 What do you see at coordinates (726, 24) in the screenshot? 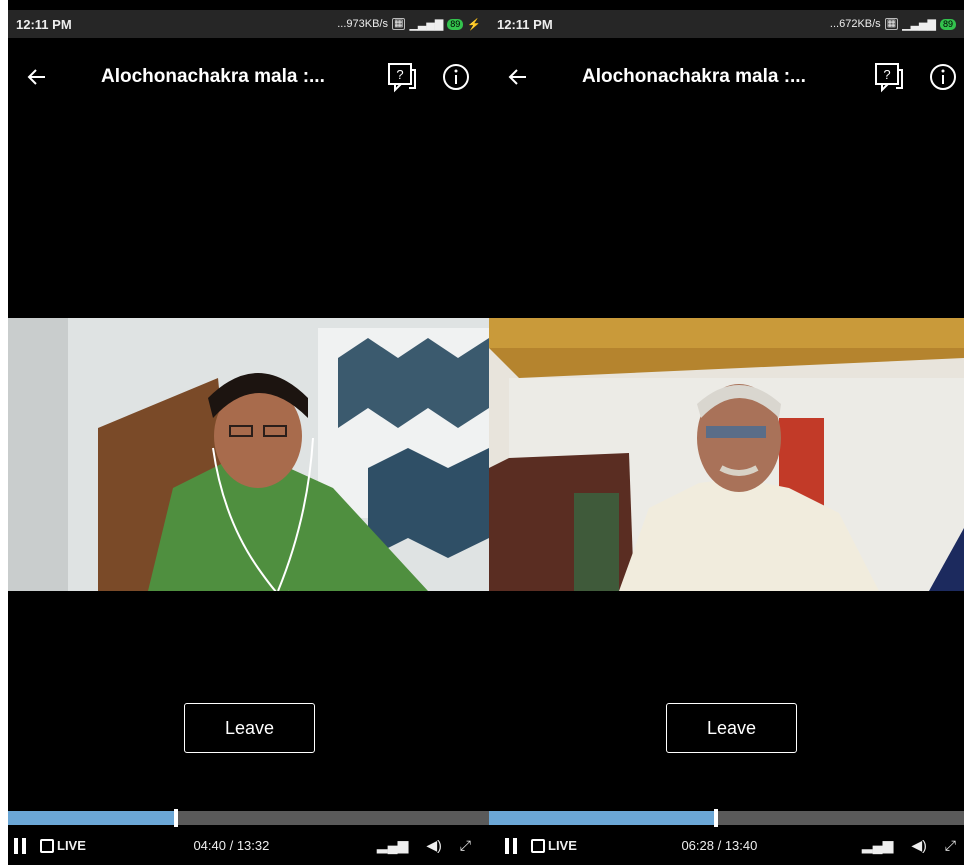
I see `status-bar: 12:11 PM ...672KB/s ▦ ▁▃▅▇ 89` at bounding box center [726, 24].